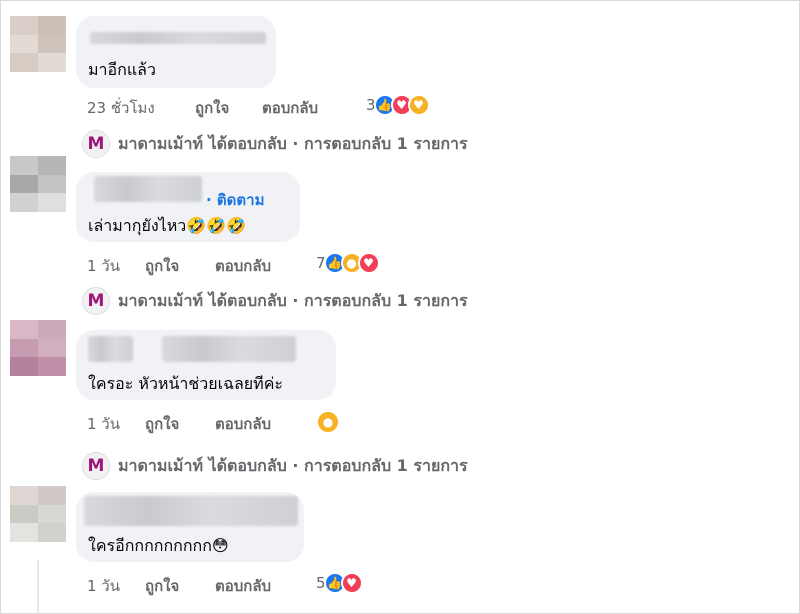  I want to click on comment-text: ใครอีกกกกกกกกก😳, so click(158, 545).